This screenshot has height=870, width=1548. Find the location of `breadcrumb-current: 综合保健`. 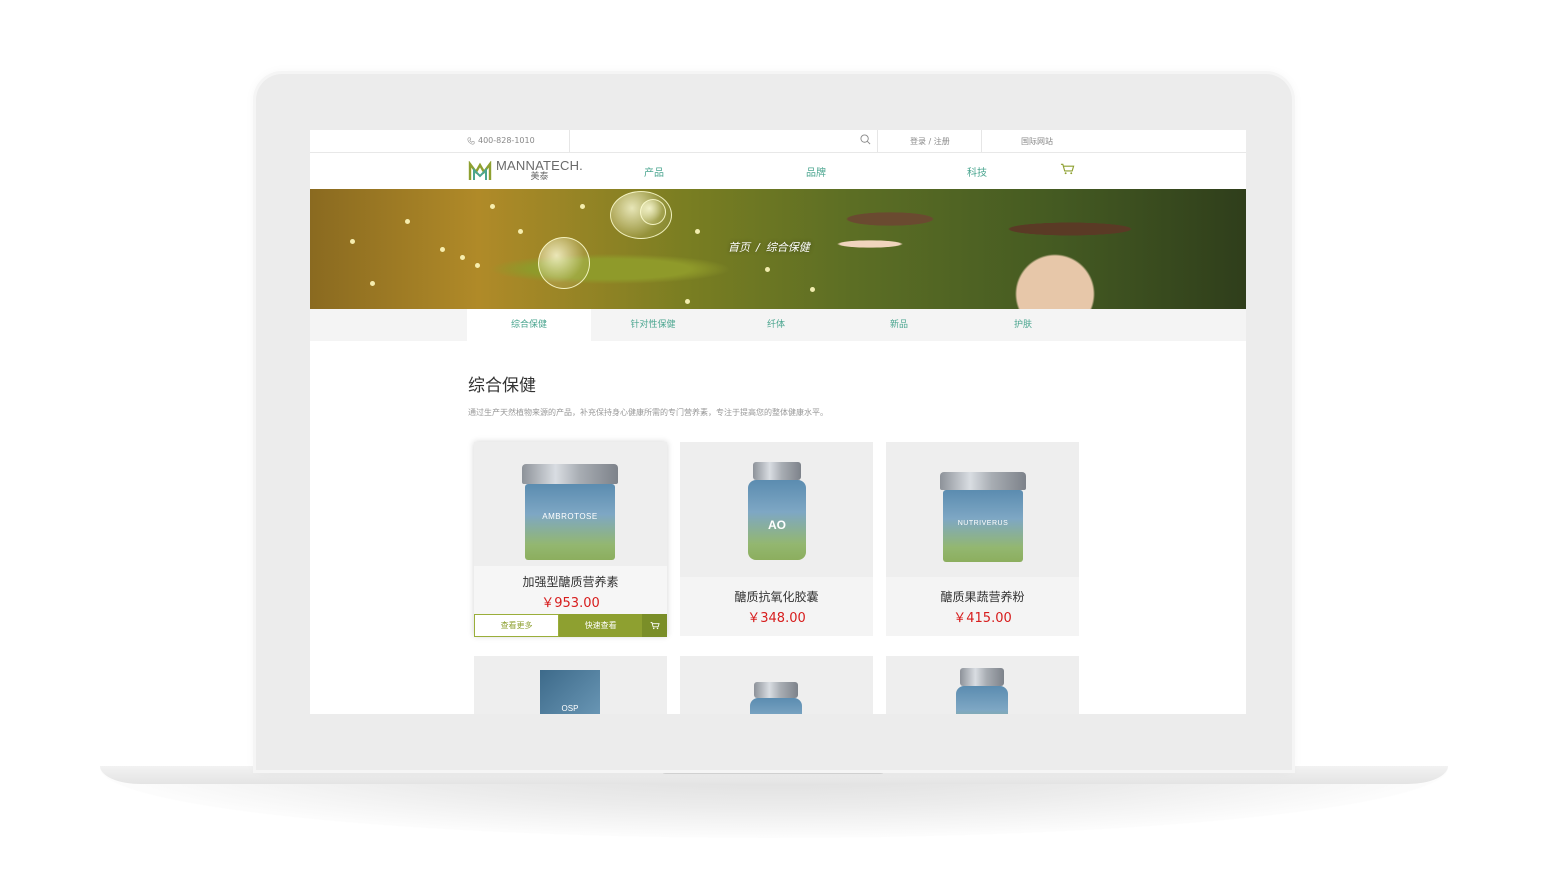

breadcrumb-current: 综合保健 is located at coordinates (787, 247).